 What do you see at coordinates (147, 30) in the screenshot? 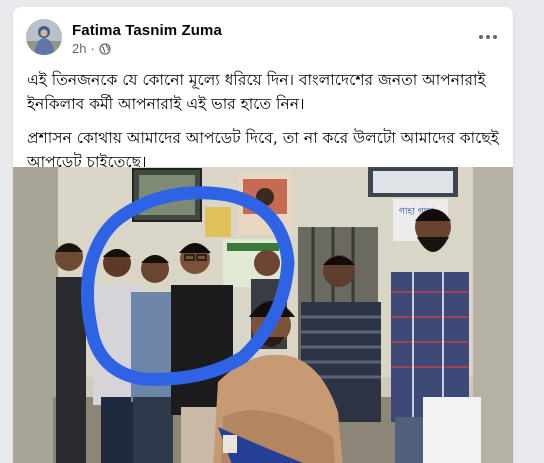
I see `author-name: Fatima Tasnim Zuma` at bounding box center [147, 30].